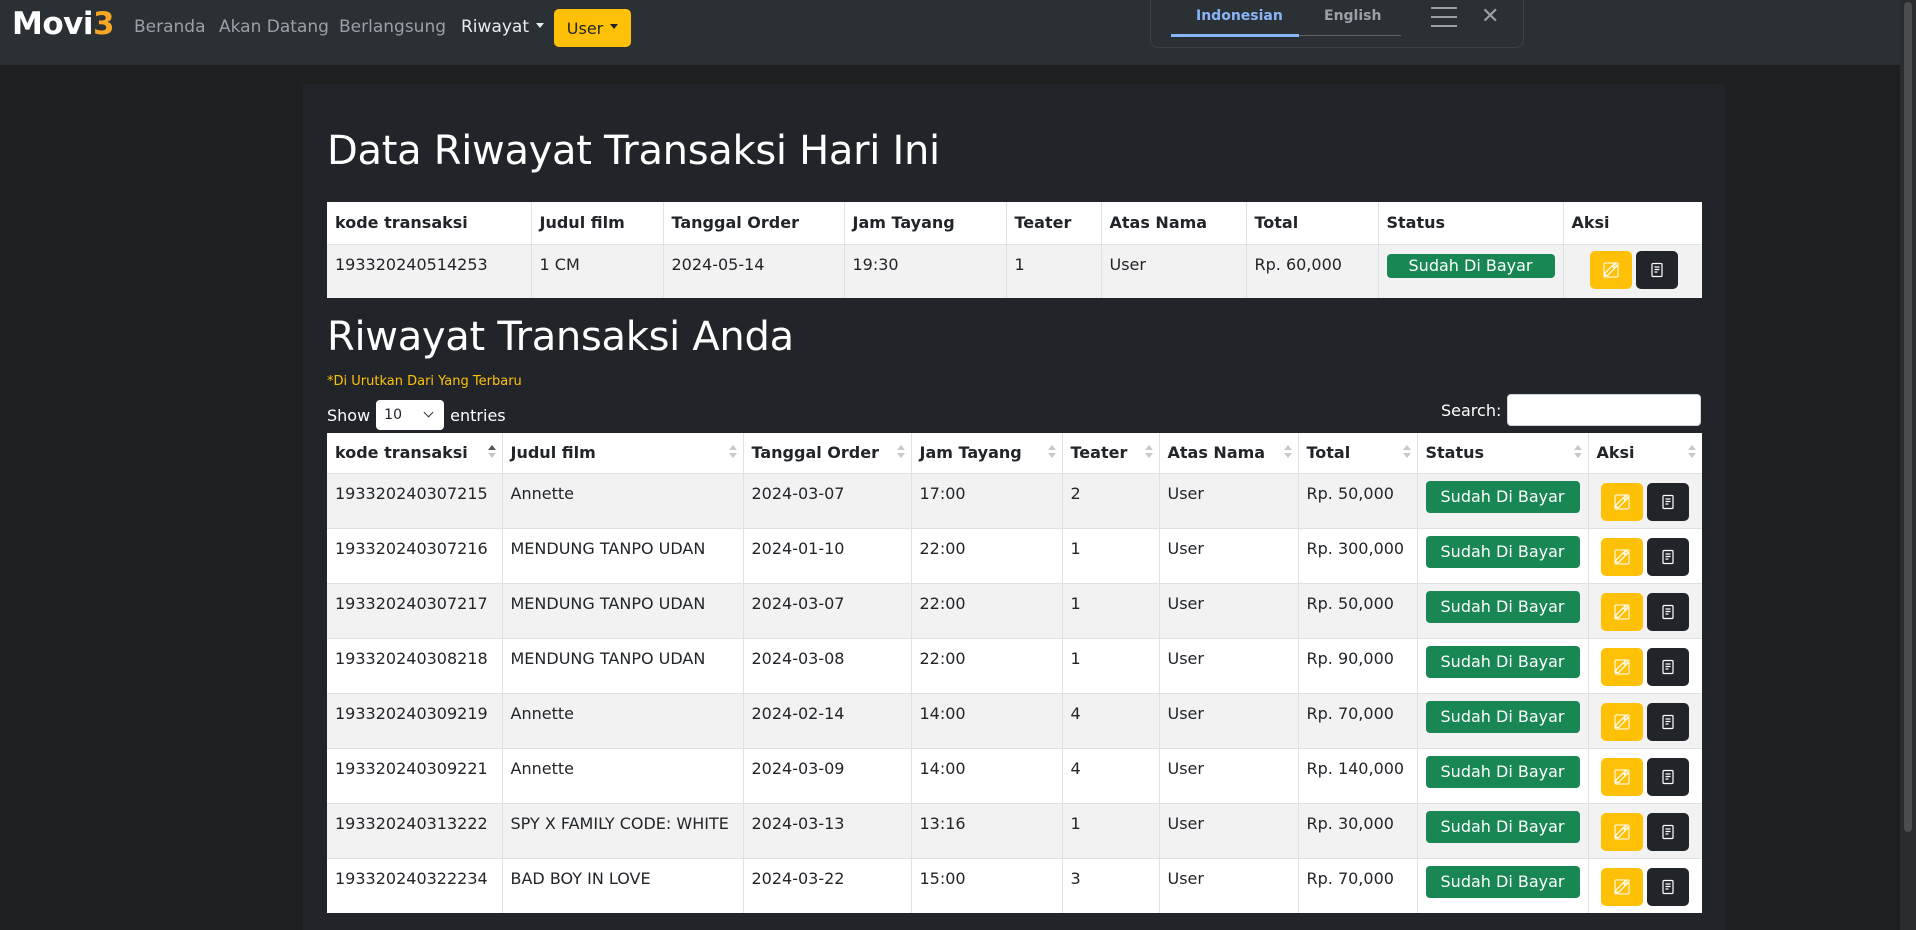  I want to click on col-aksi: Aksi, so click(1645, 453).